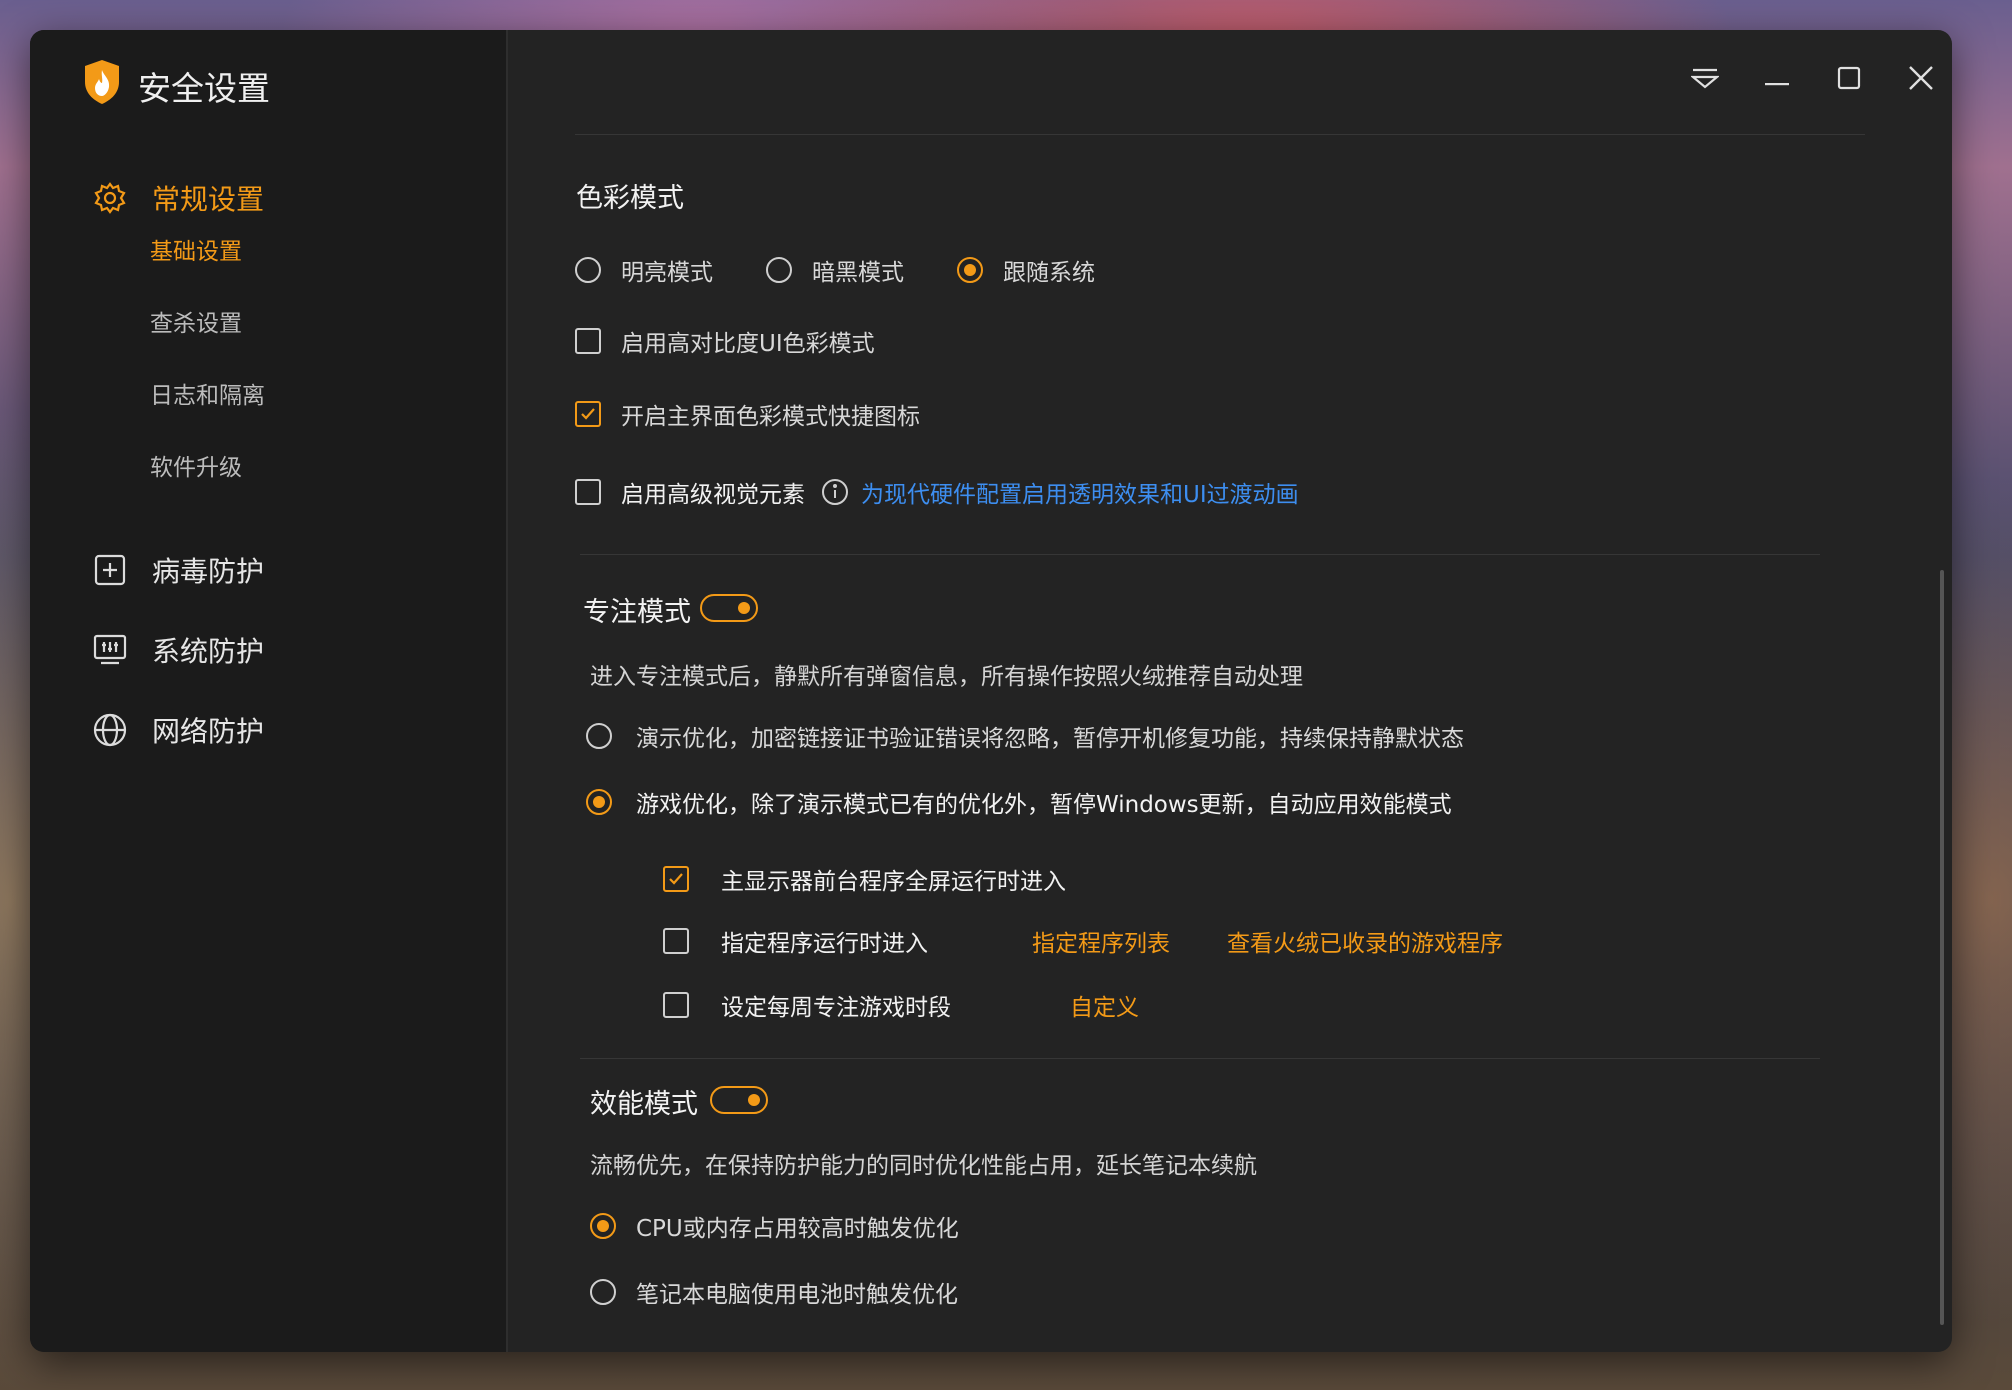 The image size is (2012, 1390). I want to click on sidebar-item-label: 网络防护, so click(208, 731).